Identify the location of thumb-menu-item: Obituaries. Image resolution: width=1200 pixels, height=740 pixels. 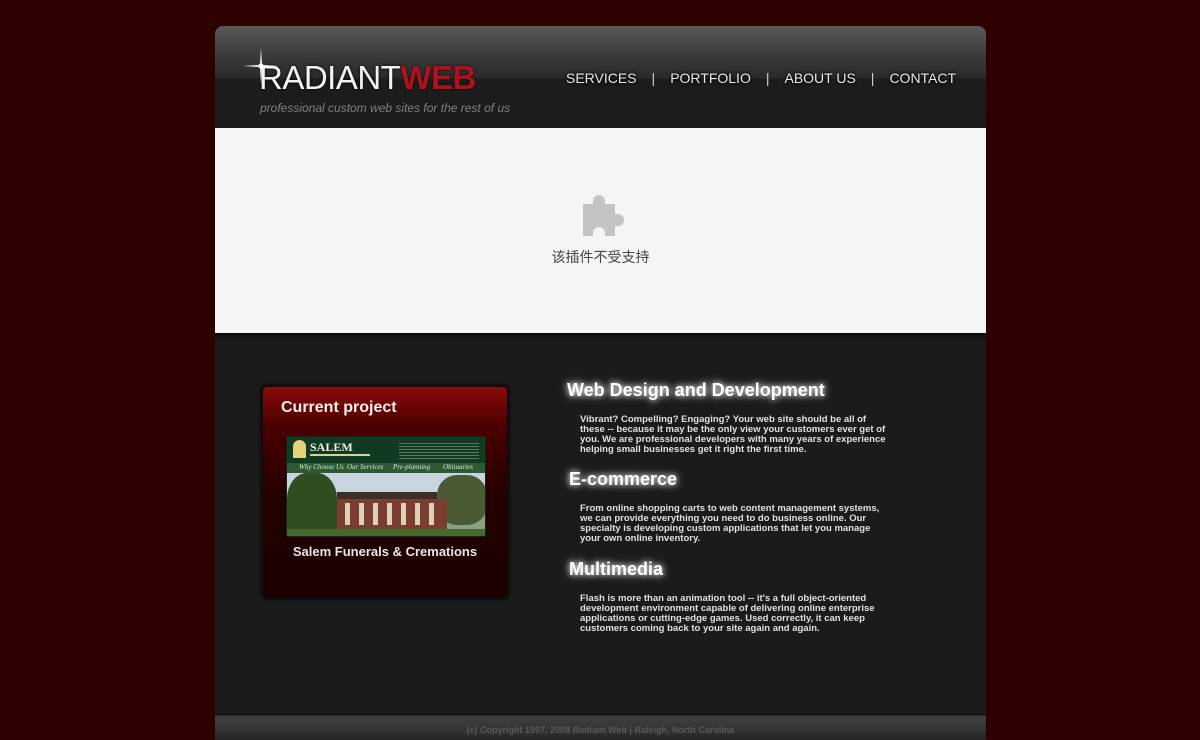
(458, 467).